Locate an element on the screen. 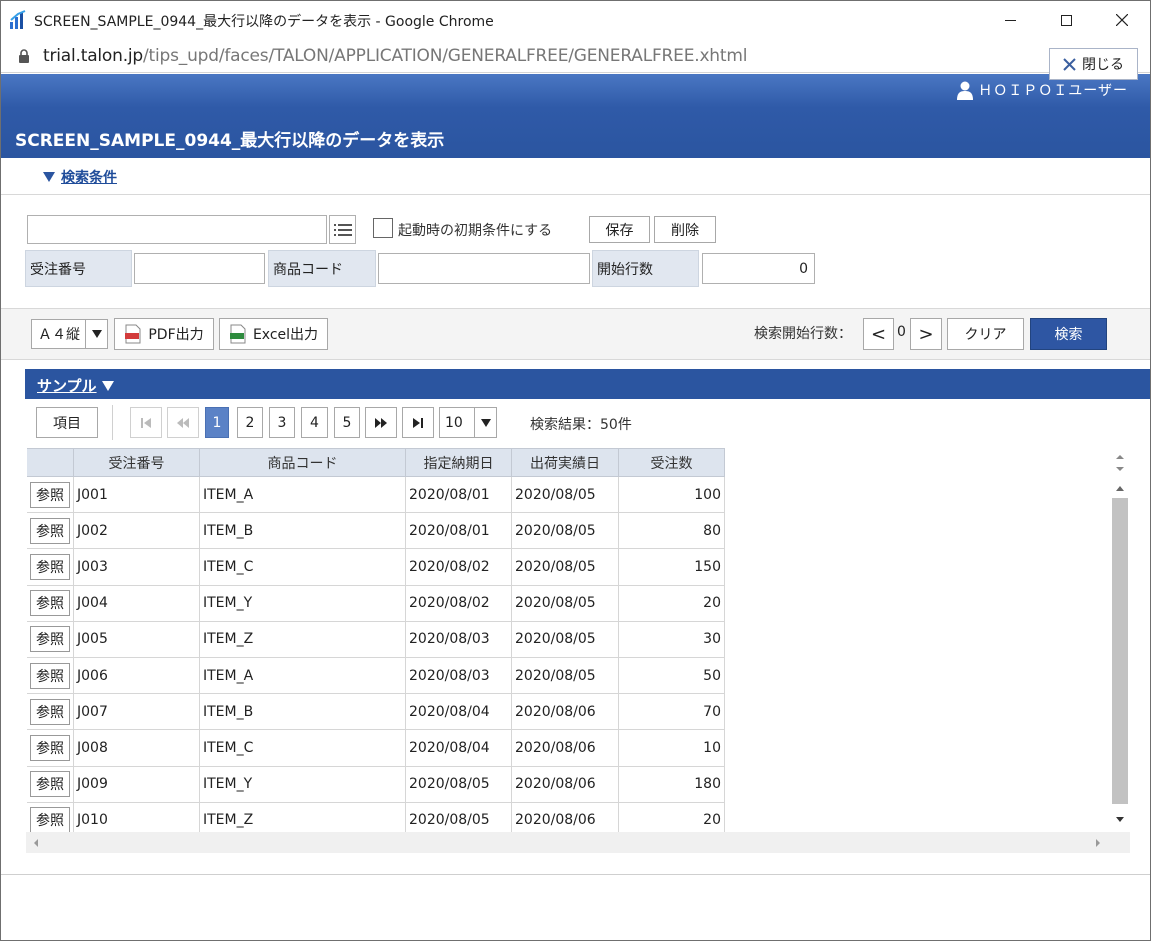  scroll-left-arrow-icon is located at coordinates (36, 843).